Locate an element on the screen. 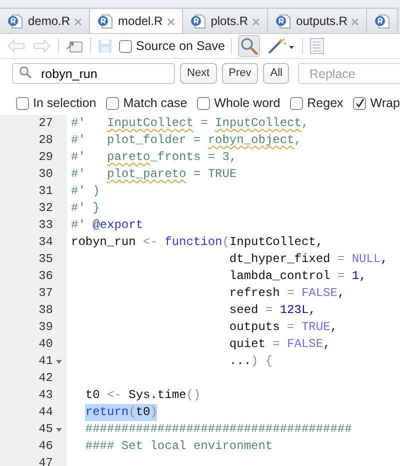 Image resolution: width=400 pixels, height=466 pixels. file-tab: demo.R is located at coordinates (45, 20).